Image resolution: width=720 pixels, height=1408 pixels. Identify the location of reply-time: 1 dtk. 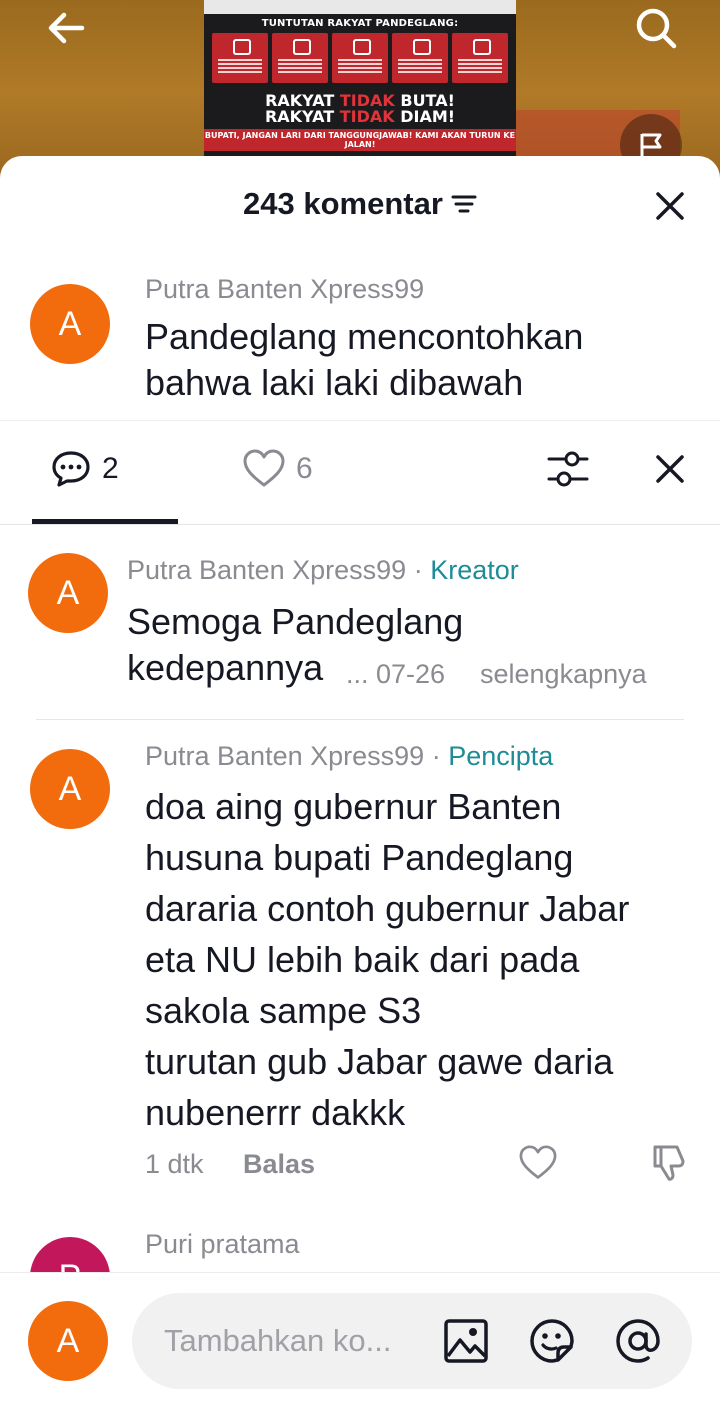
(174, 1164).